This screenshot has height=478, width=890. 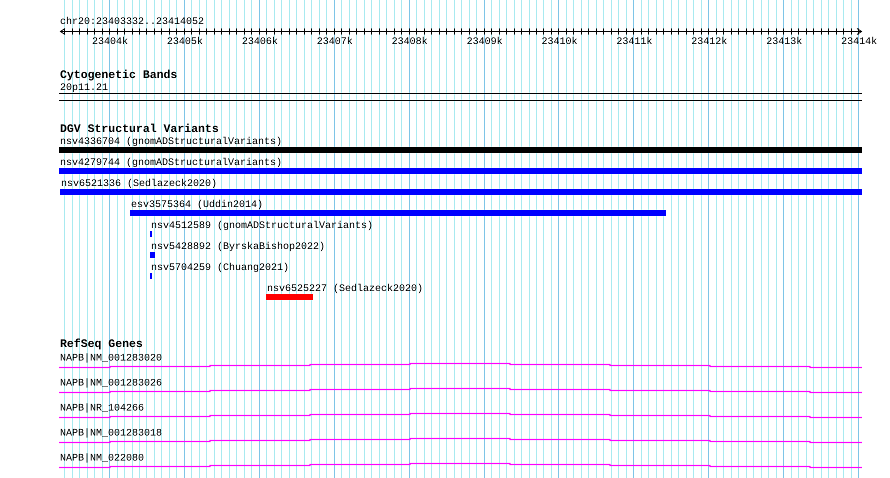 What do you see at coordinates (634, 42) in the screenshot?
I see `tick-label: 23411k` at bounding box center [634, 42].